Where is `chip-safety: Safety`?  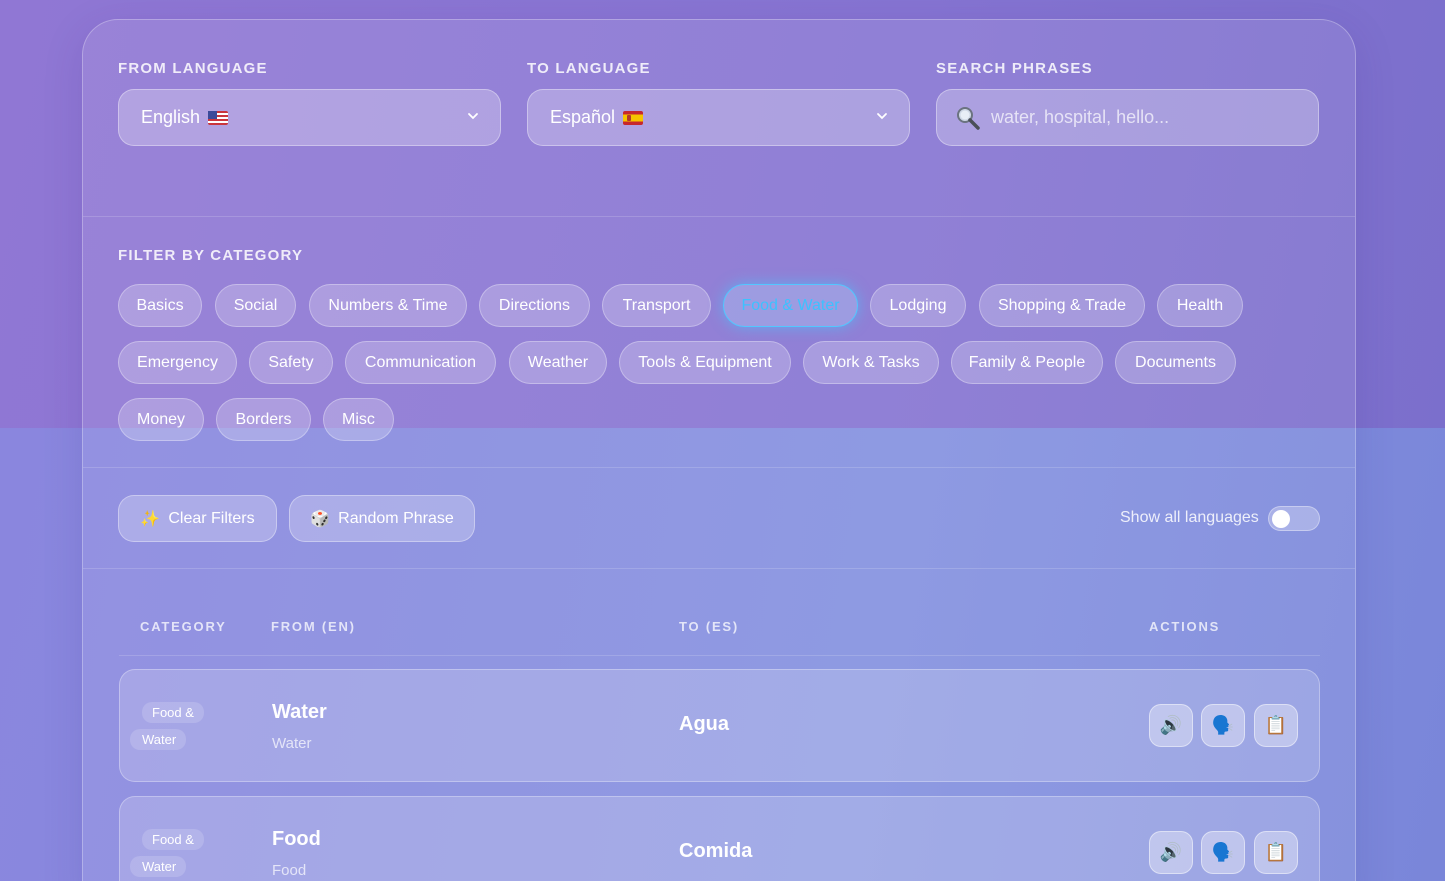 chip-safety: Safety is located at coordinates (291, 362).